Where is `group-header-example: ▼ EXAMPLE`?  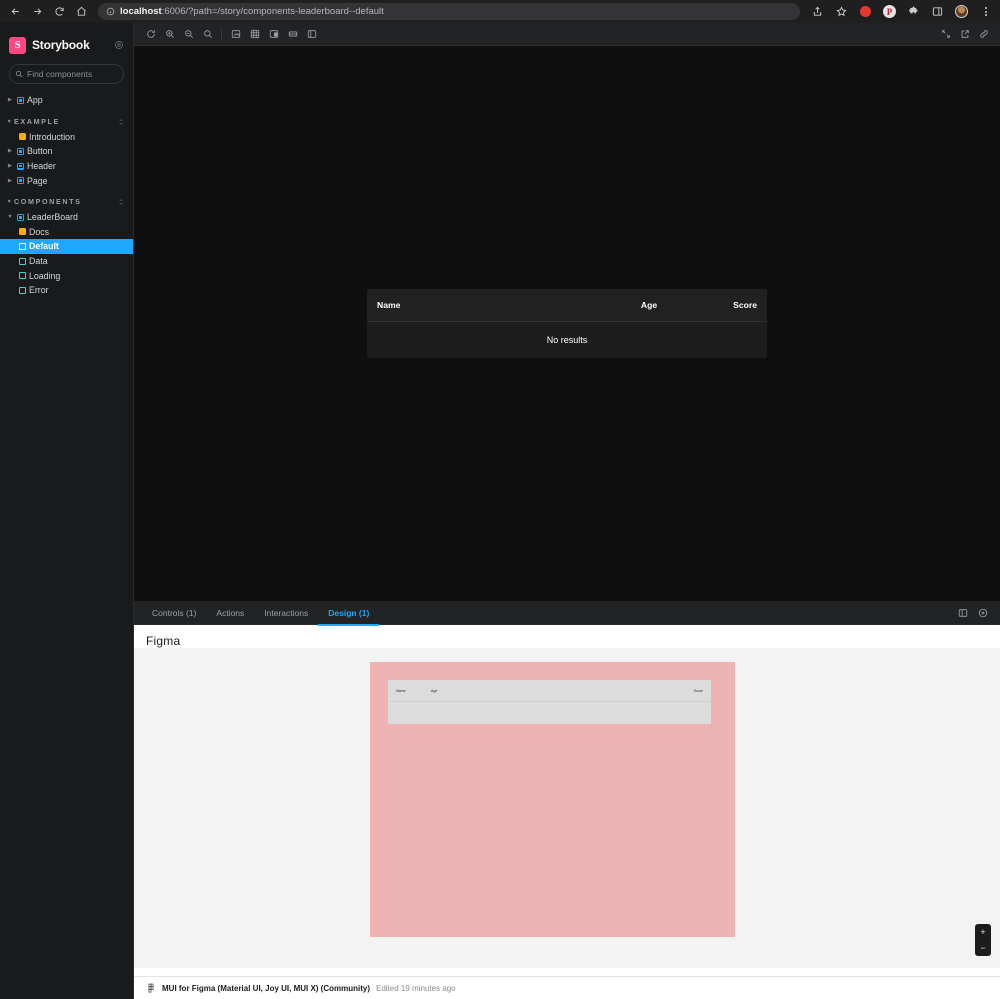 group-header-example: ▼ EXAMPLE is located at coordinates (66, 122).